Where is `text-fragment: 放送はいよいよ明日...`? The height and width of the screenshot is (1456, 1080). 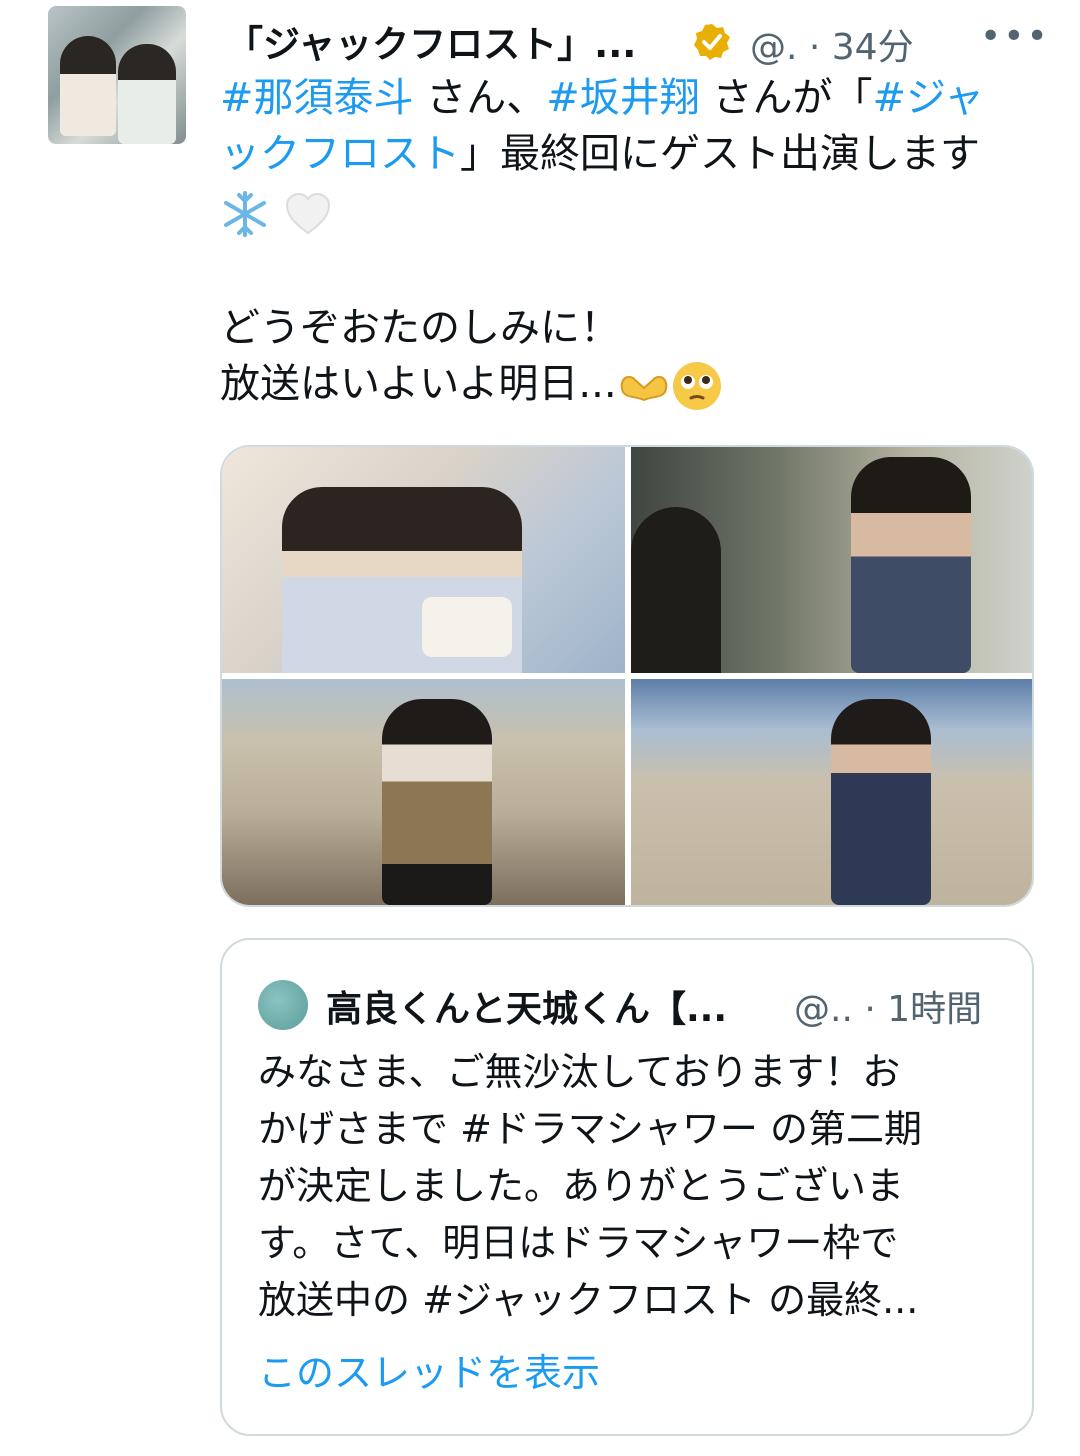
text-fragment: 放送はいよいよ明日... is located at coordinates (418, 384).